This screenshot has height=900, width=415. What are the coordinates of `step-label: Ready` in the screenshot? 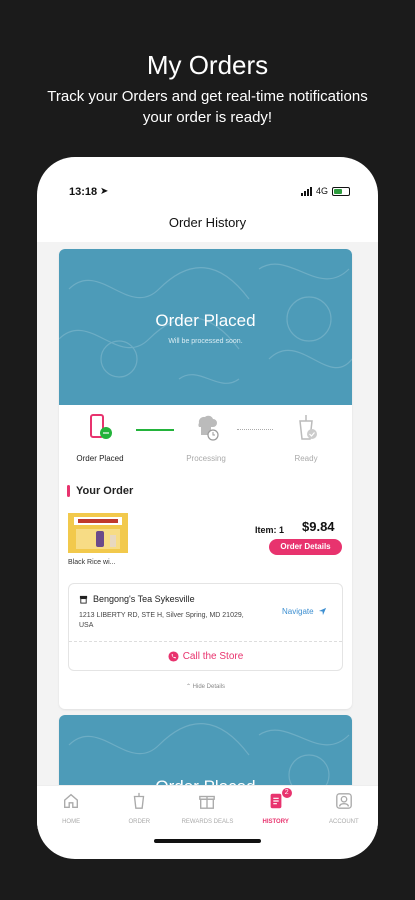 It's located at (306, 458).